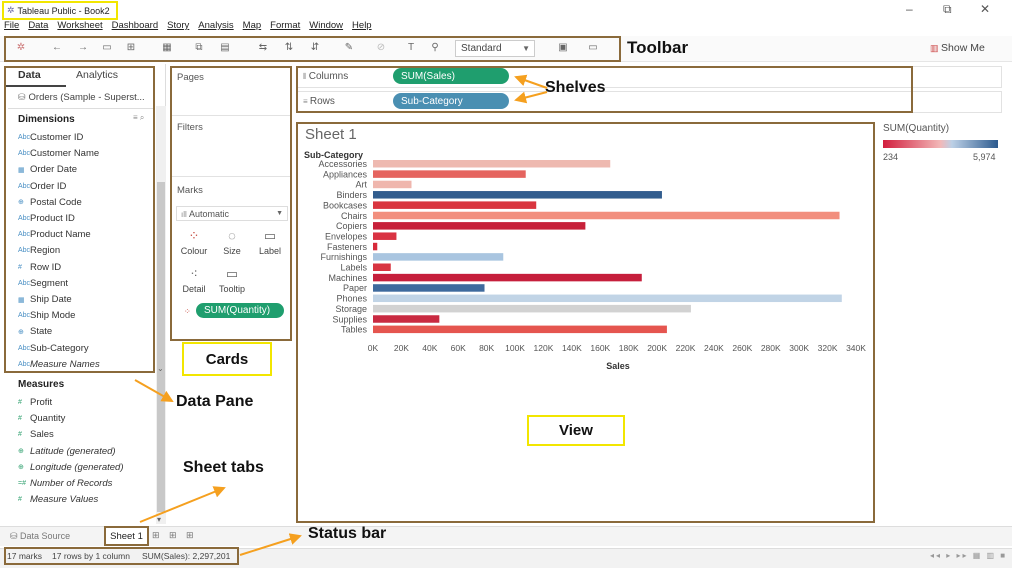 Image resolution: width=1012 pixels, height=574 pixels. I want to click on clear-sheet-icon: ▤, so click(225, 47).